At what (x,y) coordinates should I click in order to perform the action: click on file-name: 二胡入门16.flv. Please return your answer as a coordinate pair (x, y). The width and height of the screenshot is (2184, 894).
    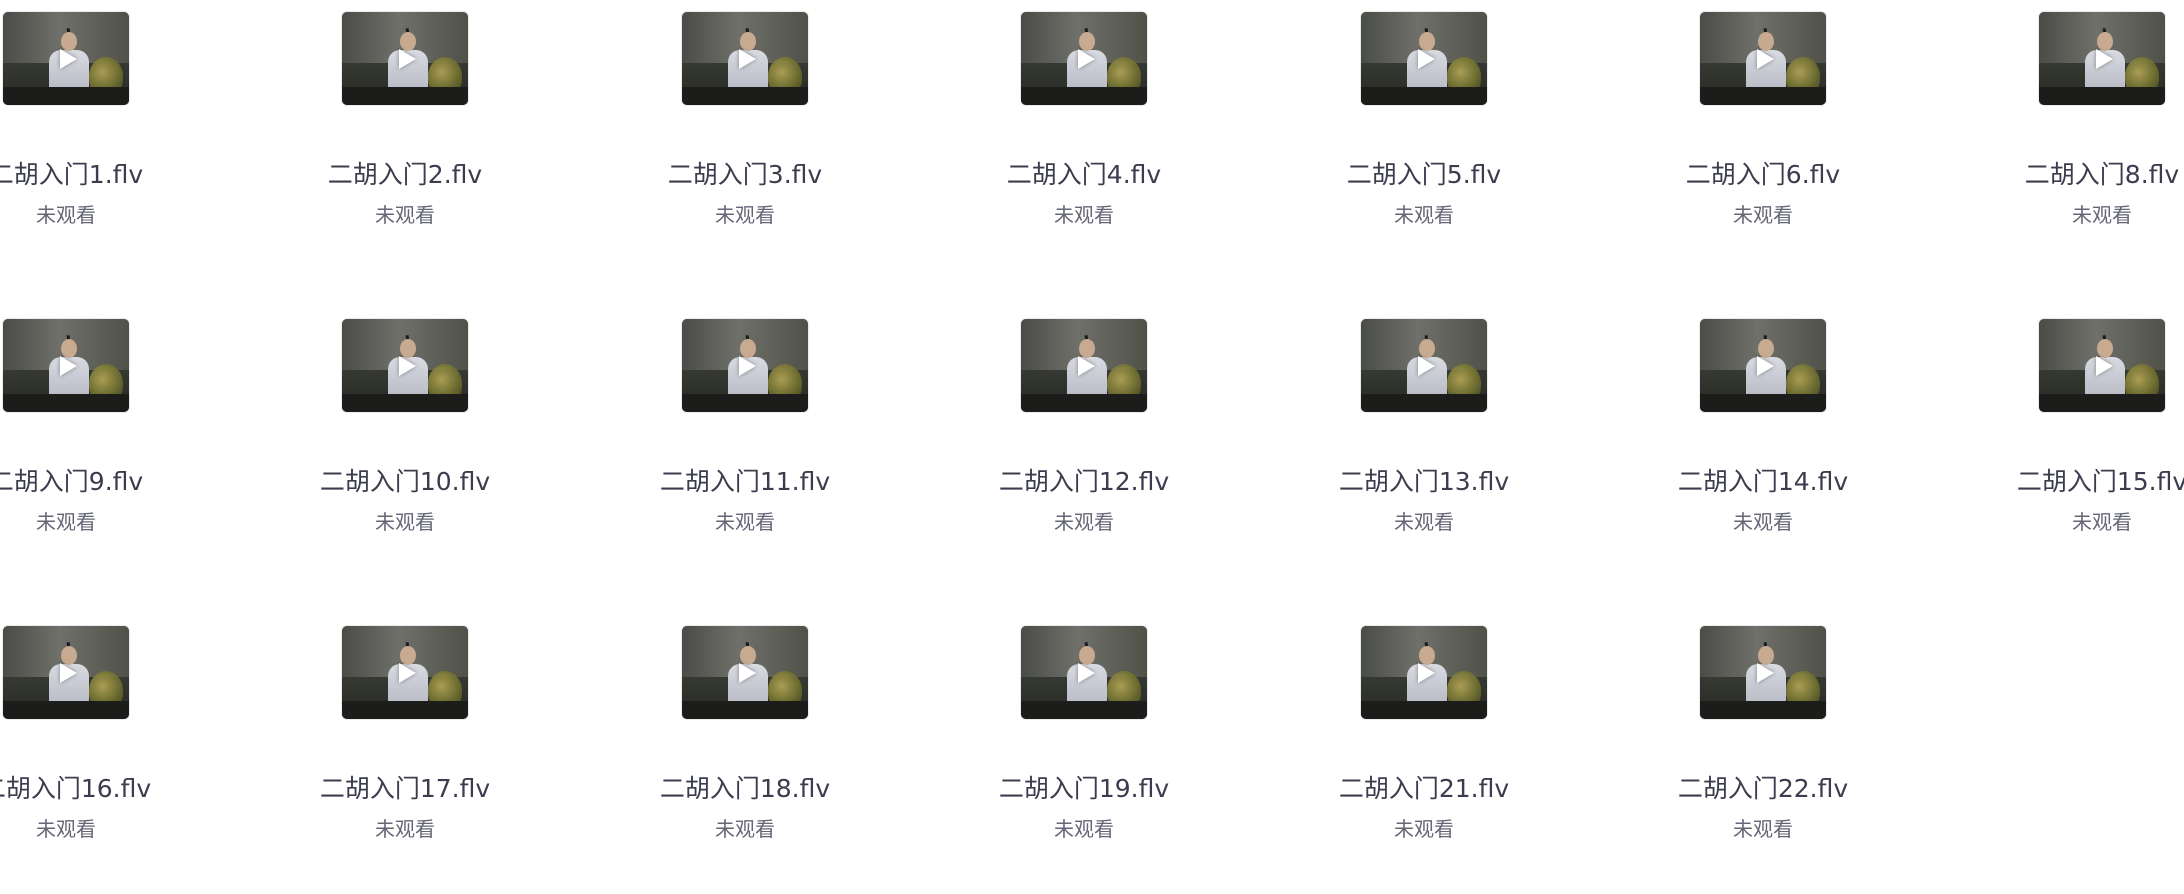
    Looking at the image, I should click on (76, 789).